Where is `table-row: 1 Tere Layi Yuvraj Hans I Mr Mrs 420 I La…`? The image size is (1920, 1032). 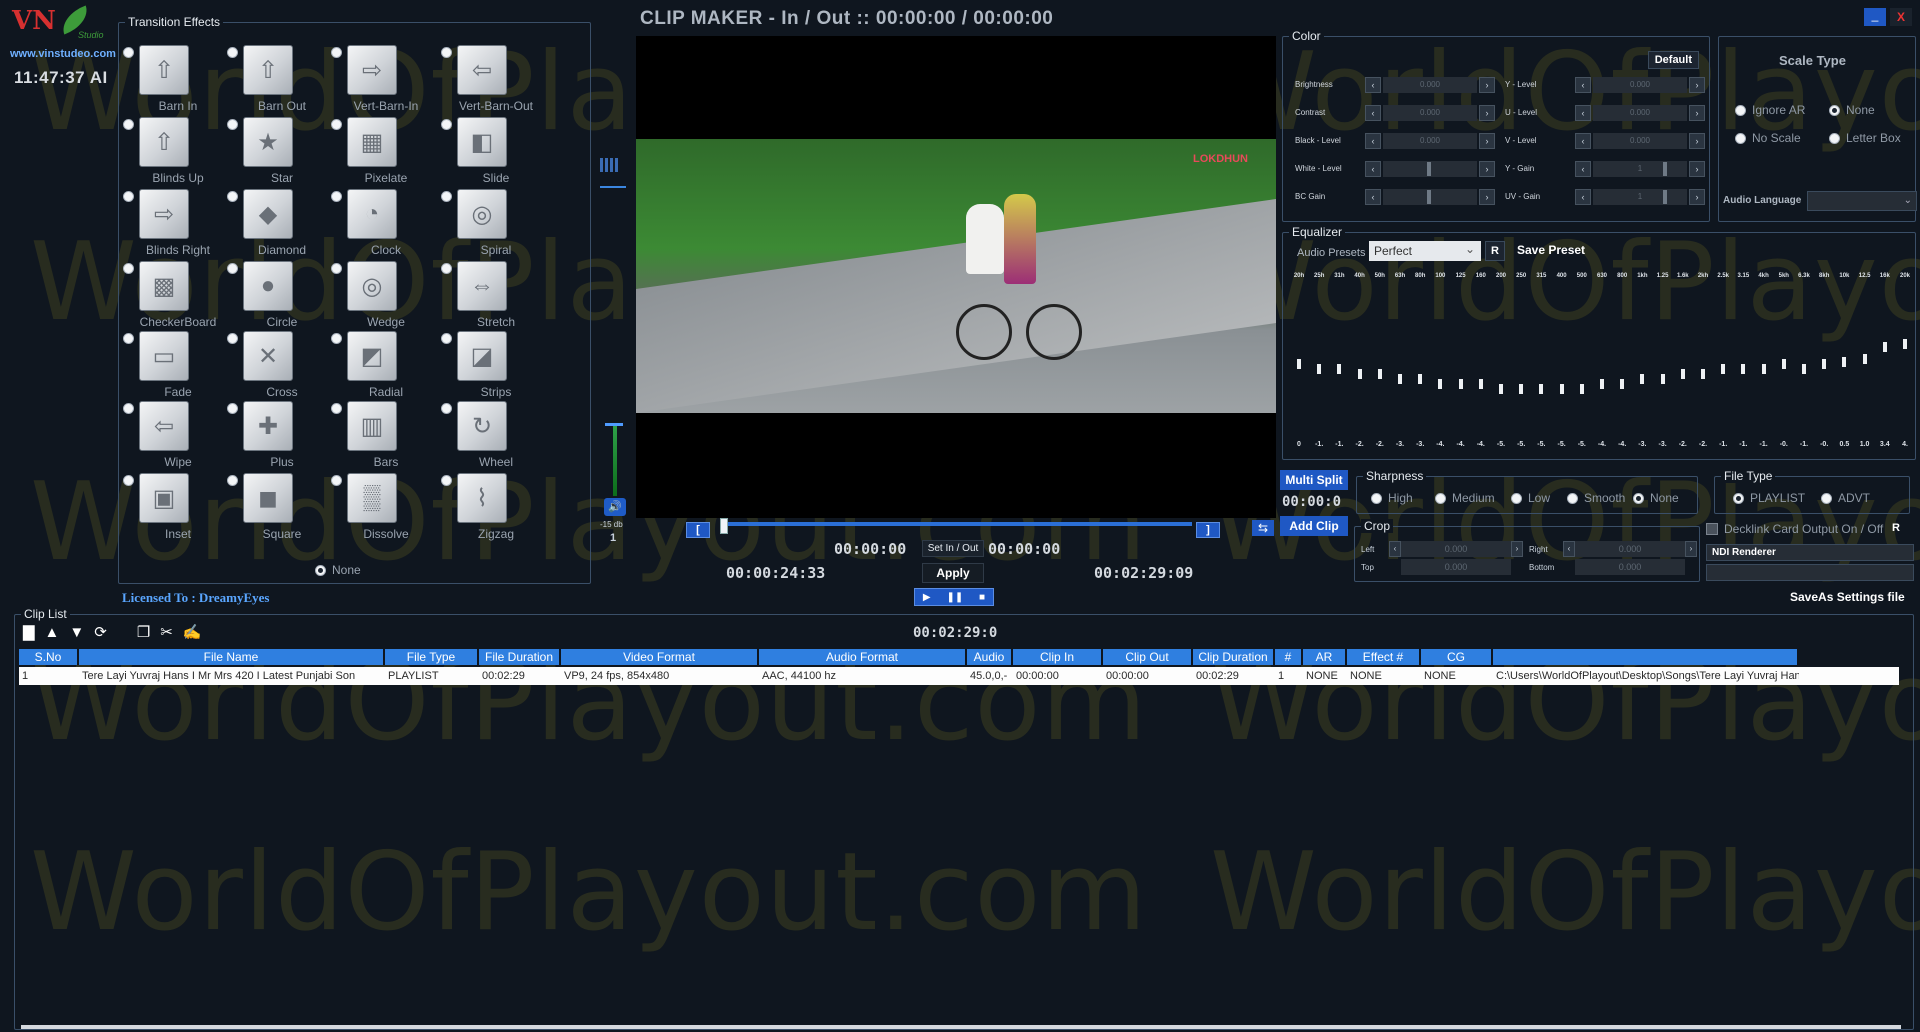
table-row: 1 Tere Layi Yuvraj Hans I Mr Mrs 420 I La… is located at coordinates (959, 676).